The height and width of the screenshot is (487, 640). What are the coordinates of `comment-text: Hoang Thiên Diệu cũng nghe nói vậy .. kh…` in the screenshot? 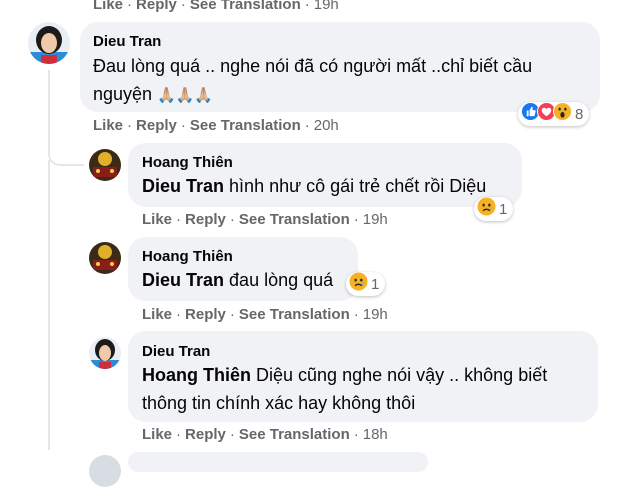 It's located at (345, 389).